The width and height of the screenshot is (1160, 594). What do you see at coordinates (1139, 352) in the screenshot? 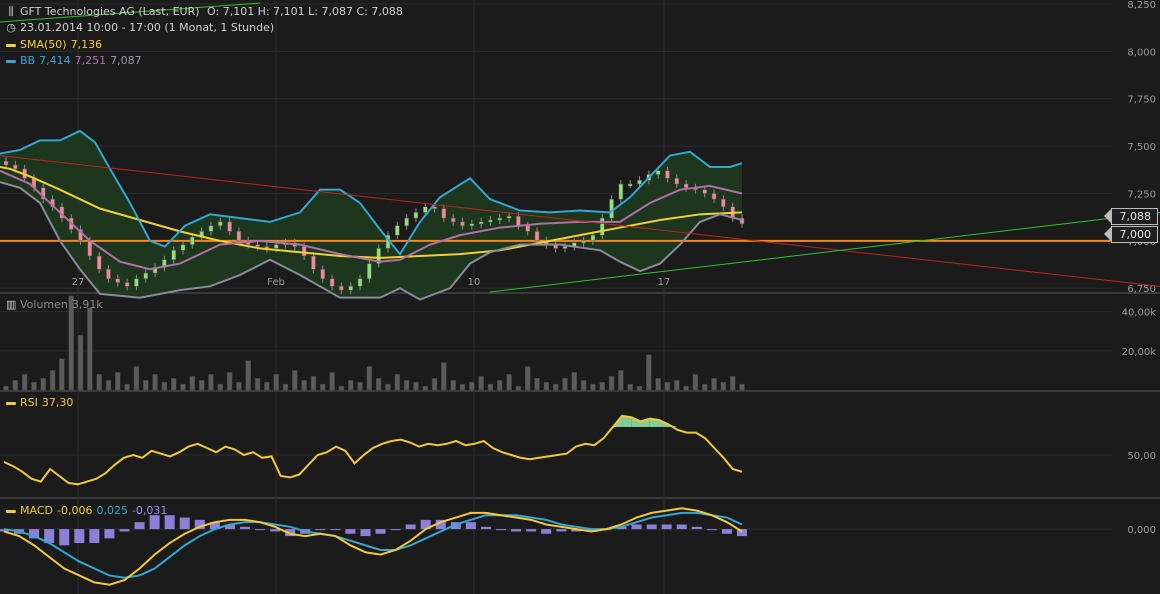
I see `volume-tick-label: 20,00k` at bounding box center [1139, 352].